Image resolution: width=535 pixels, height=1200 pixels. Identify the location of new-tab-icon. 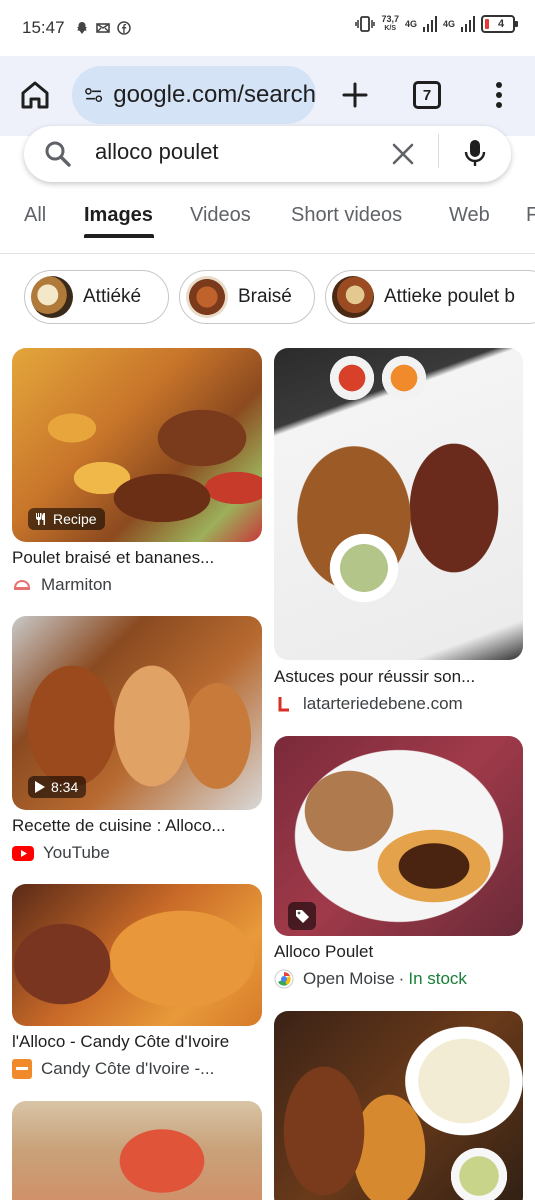
(355, 95).